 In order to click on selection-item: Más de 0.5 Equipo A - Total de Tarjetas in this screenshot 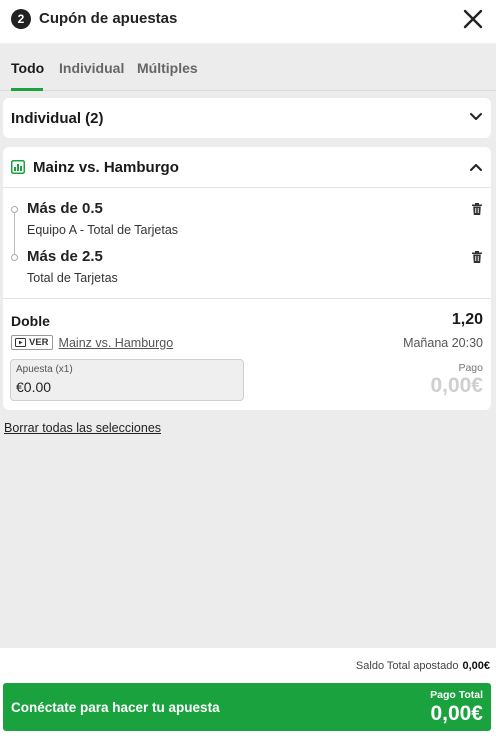, I will do `click(102, 218)`.